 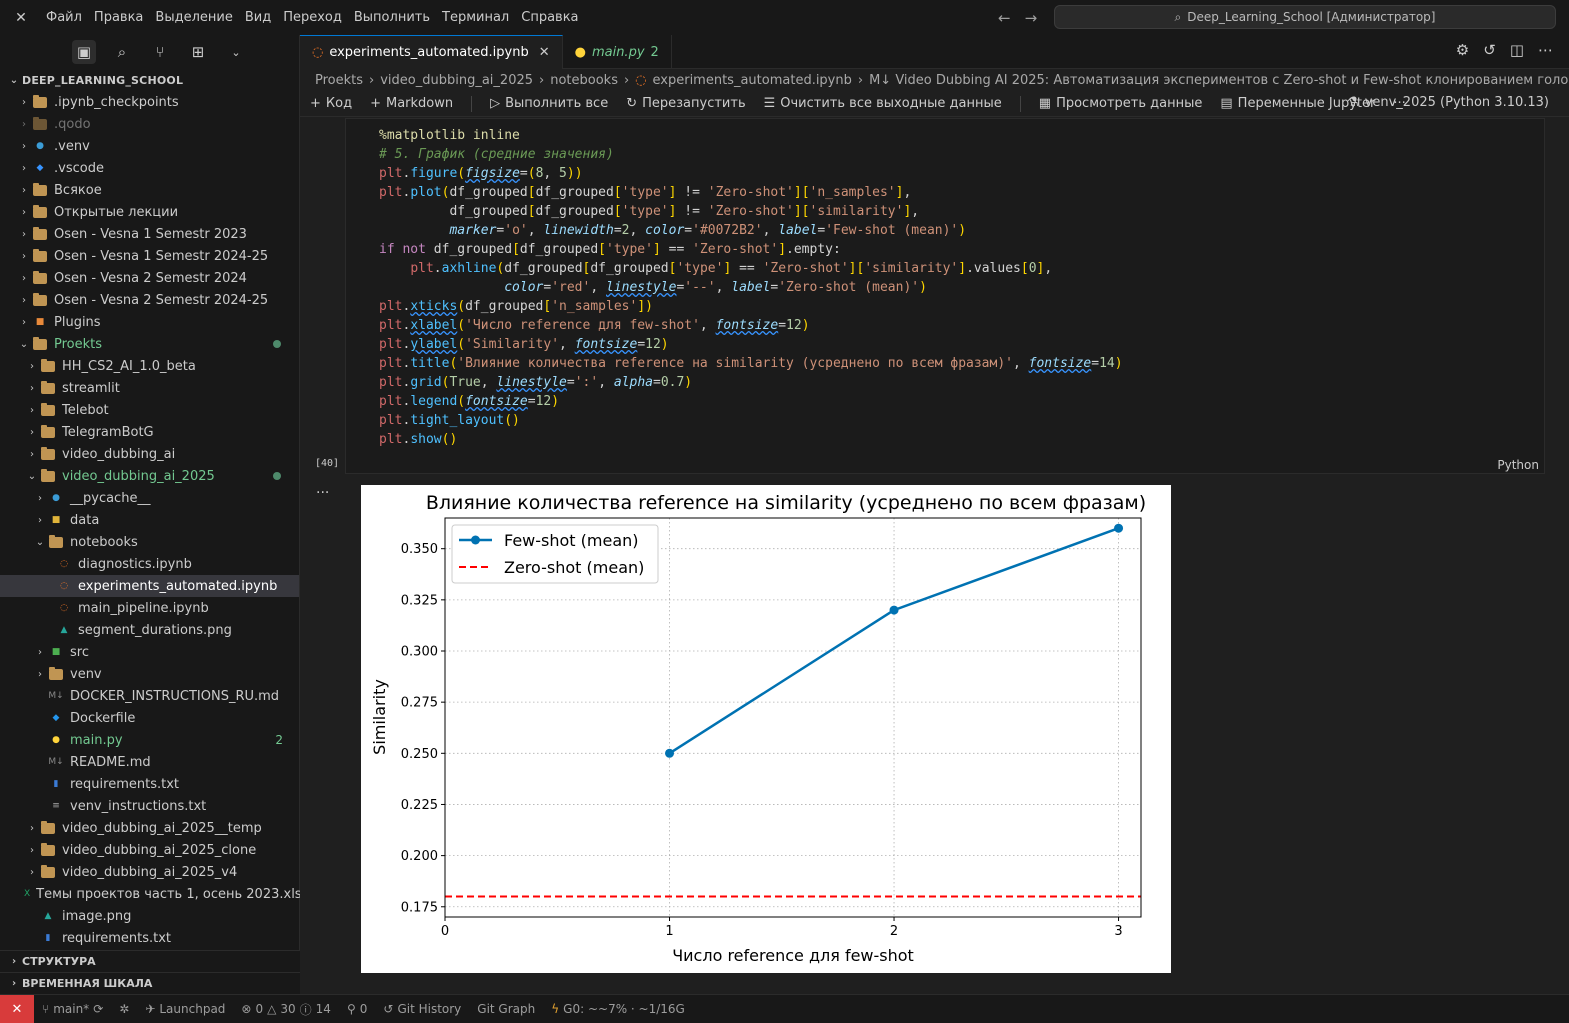 What do you see at coordinates (258, 17) in the screenshot?
I see `menu-item: Вид` at bounding box center [258, 17].